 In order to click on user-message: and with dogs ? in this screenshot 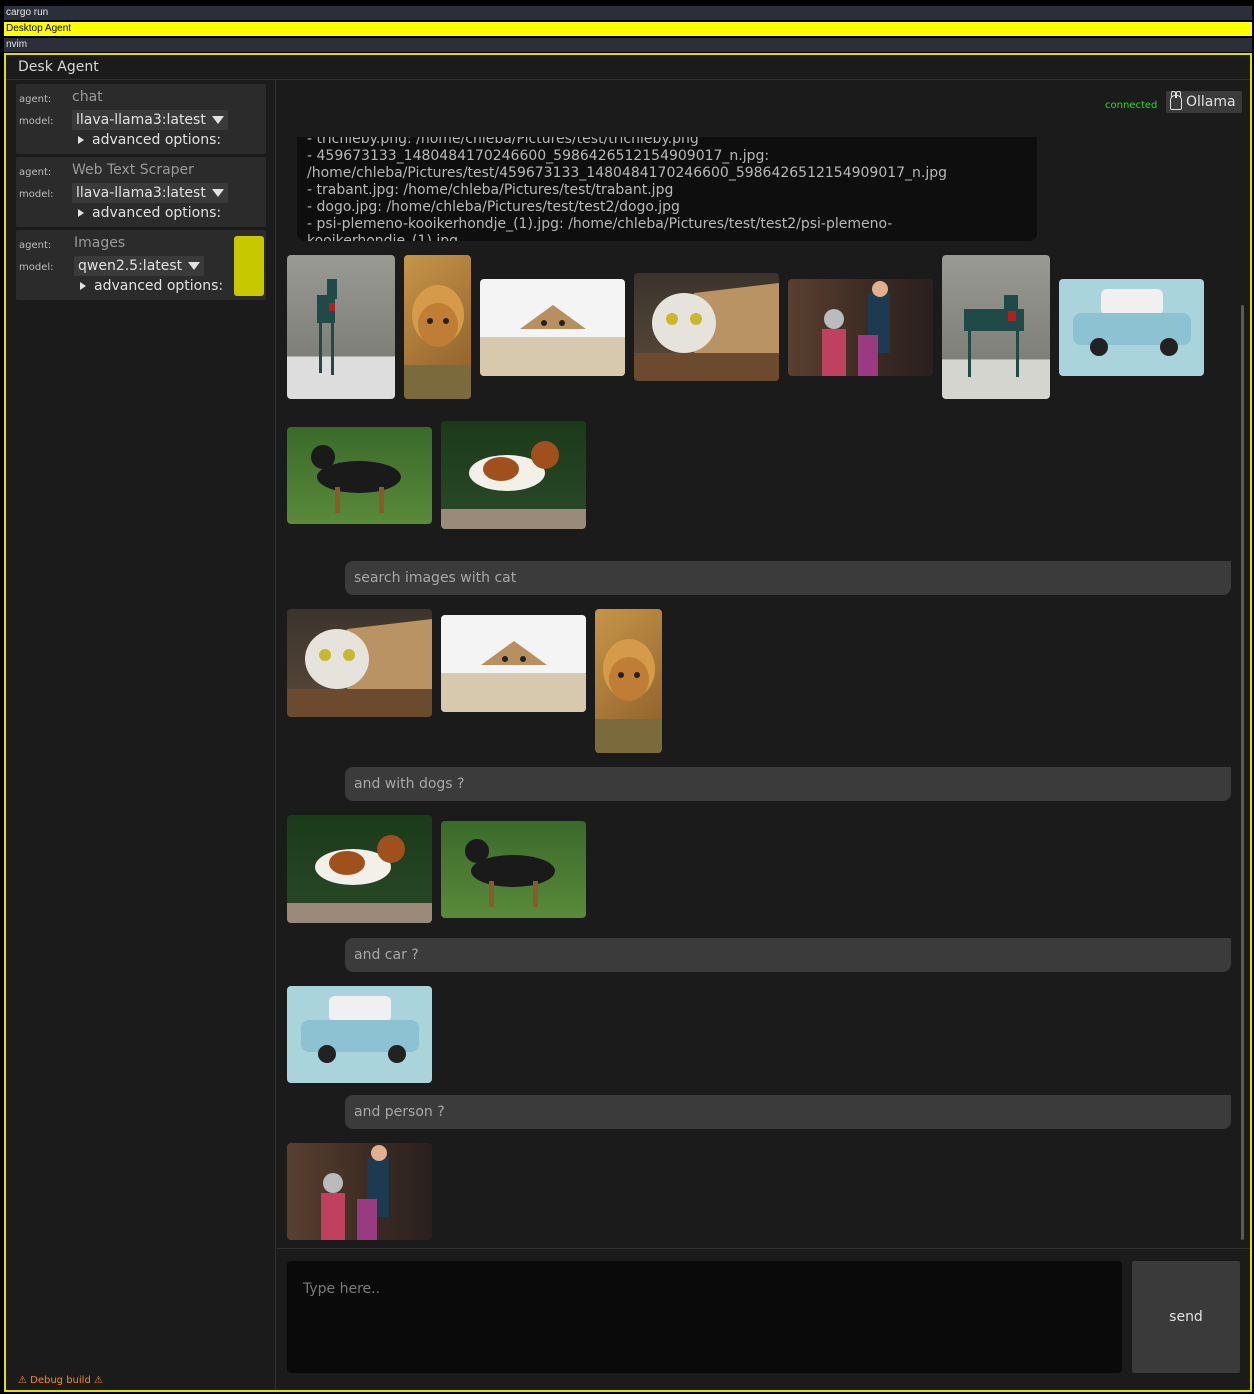, I will do `click(788, 784)`.